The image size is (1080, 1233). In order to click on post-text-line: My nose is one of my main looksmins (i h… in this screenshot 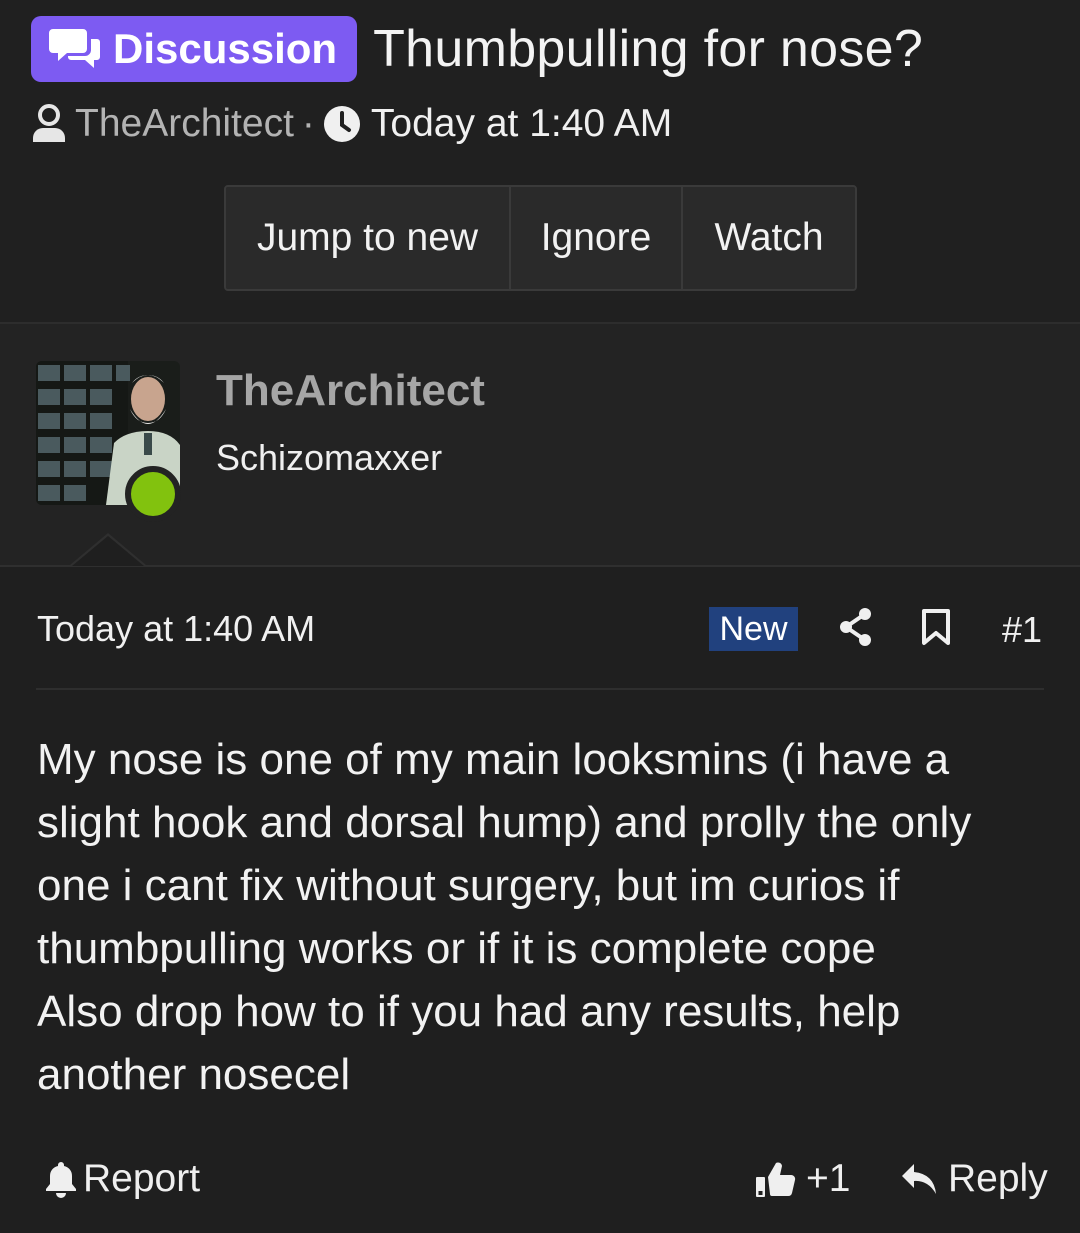, I will do `click(493, 759)`.